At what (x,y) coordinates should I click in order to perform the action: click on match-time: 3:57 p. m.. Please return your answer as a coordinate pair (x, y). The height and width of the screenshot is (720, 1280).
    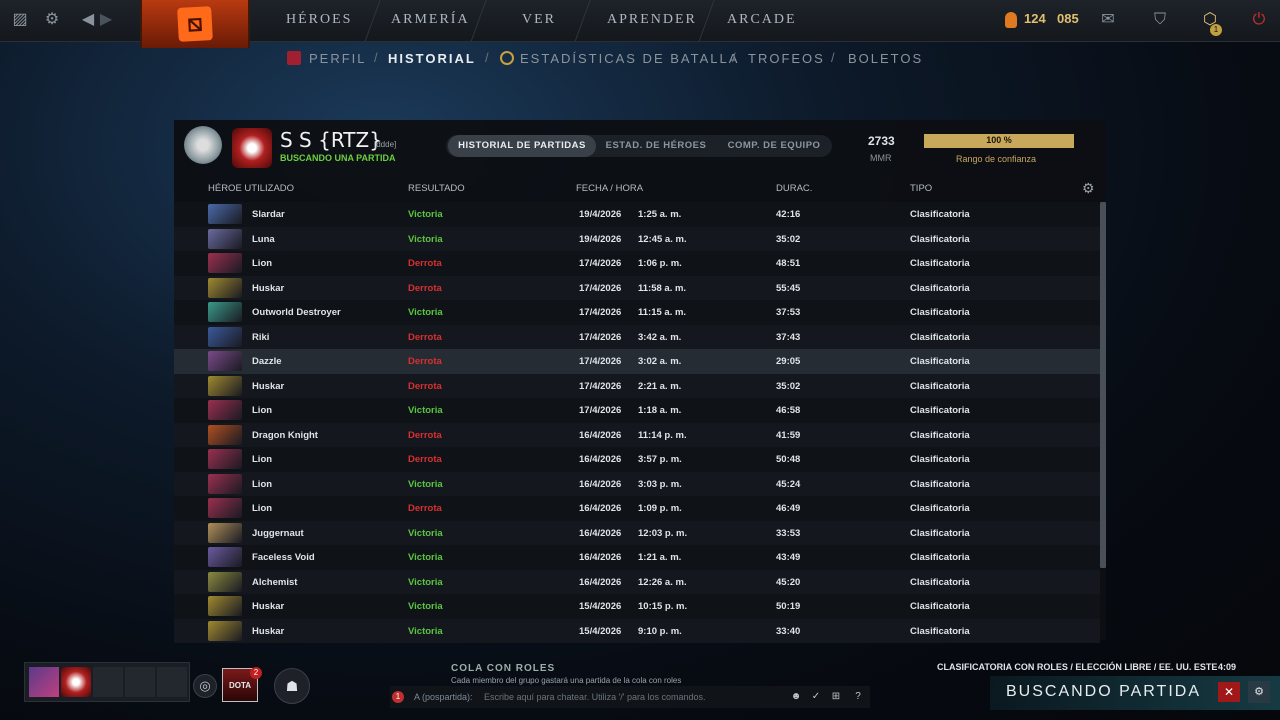
    Looking at the image, I should click on (660, 459).